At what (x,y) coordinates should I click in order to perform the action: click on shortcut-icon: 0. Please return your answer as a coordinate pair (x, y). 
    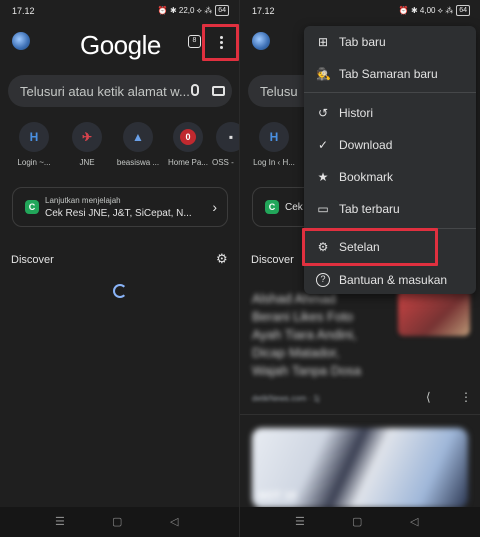
    Looking at the image, I should click on (188, 137).